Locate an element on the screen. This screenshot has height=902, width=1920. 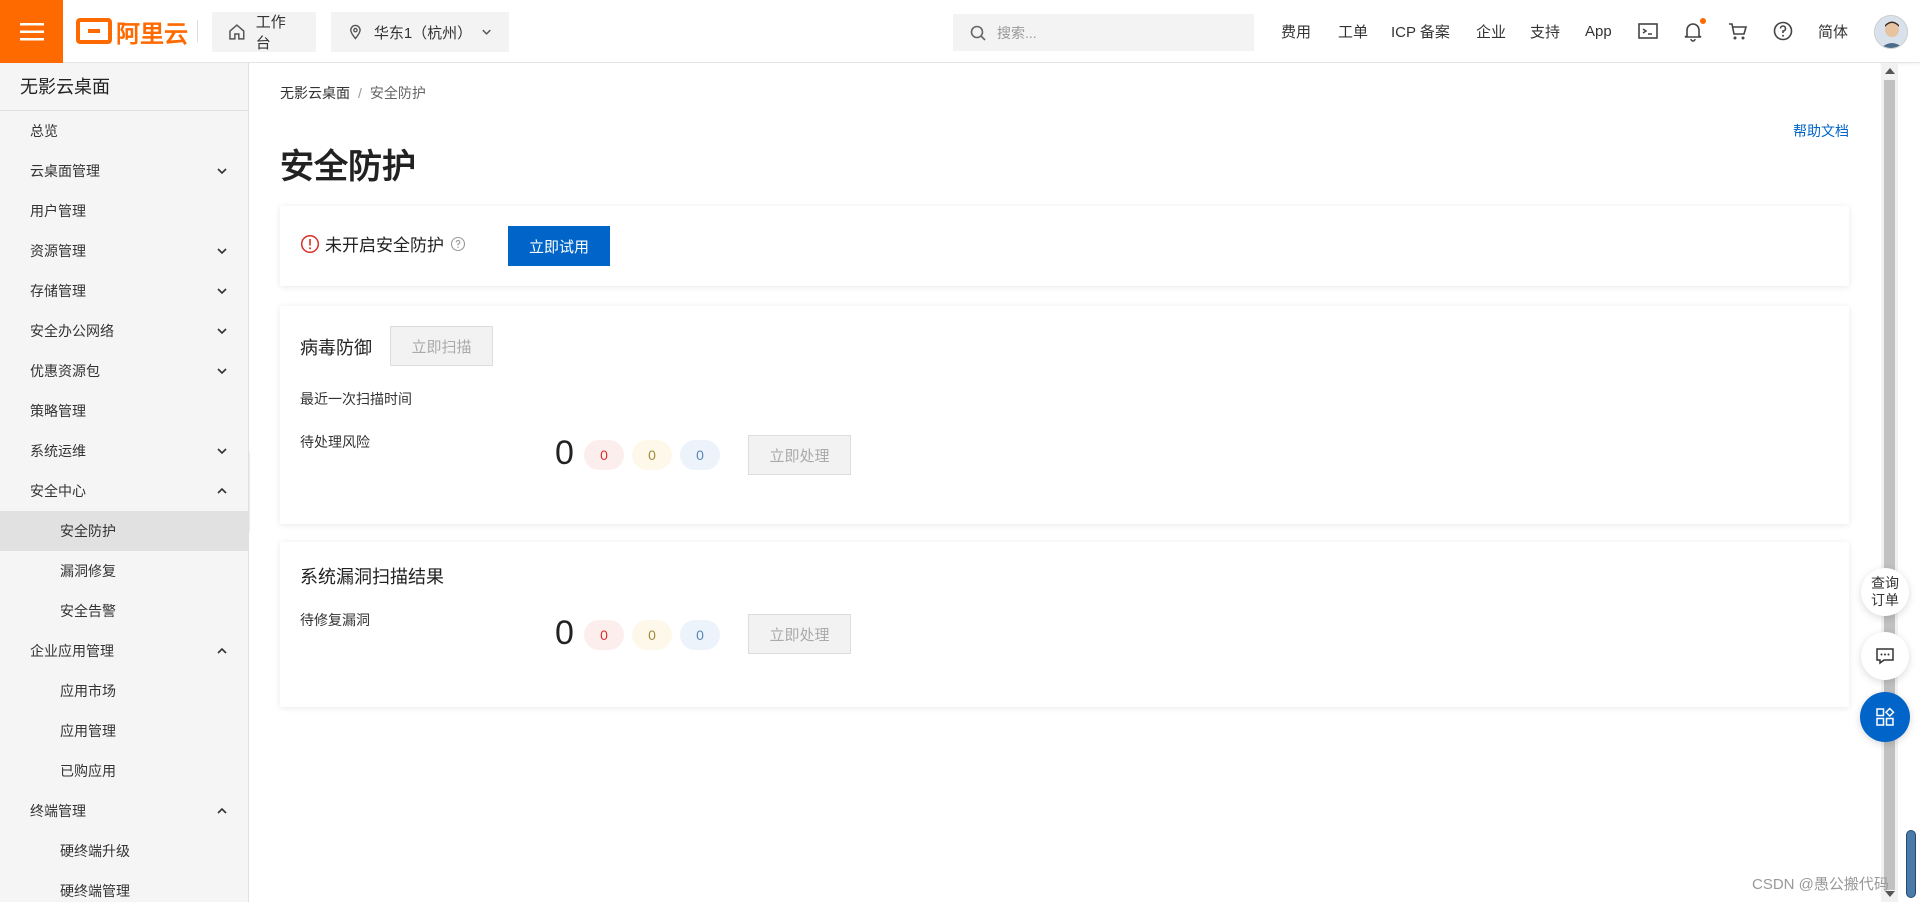
nav-tickets: 工单 is located at coordinates (1353, 31).